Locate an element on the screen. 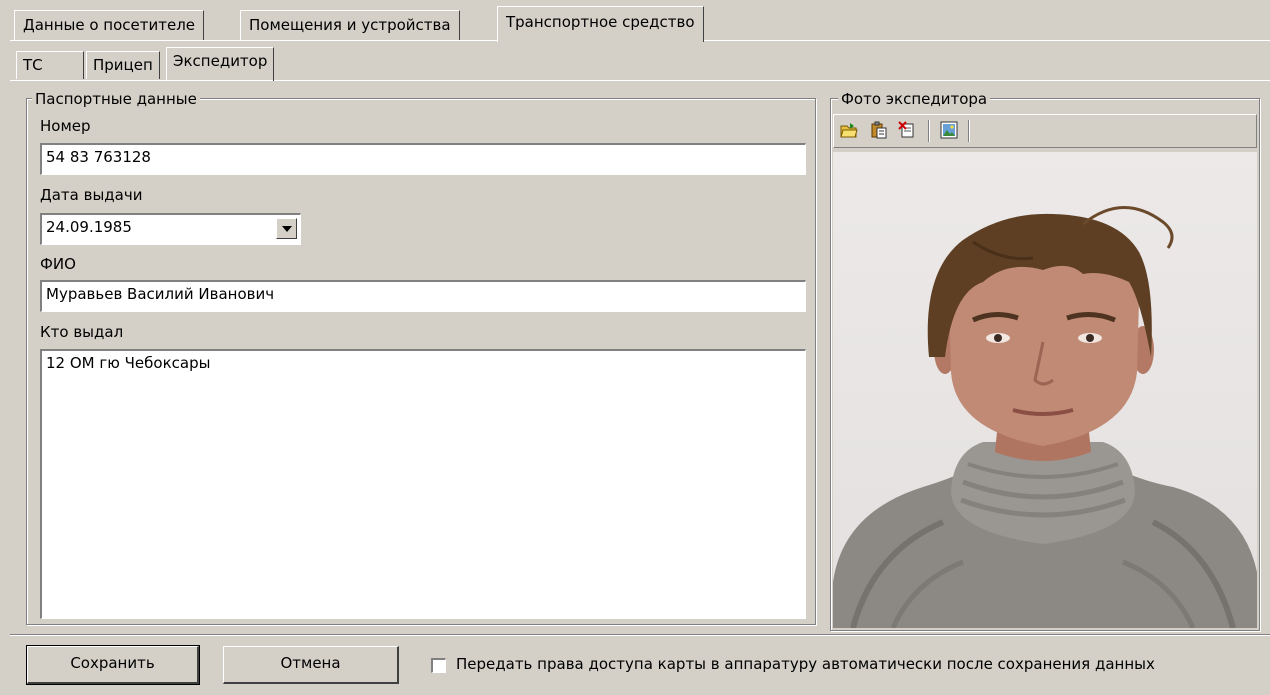 The height and width of the screenshot is (695, 1270). photo-toolbar is located at coordinates (1045, 131).